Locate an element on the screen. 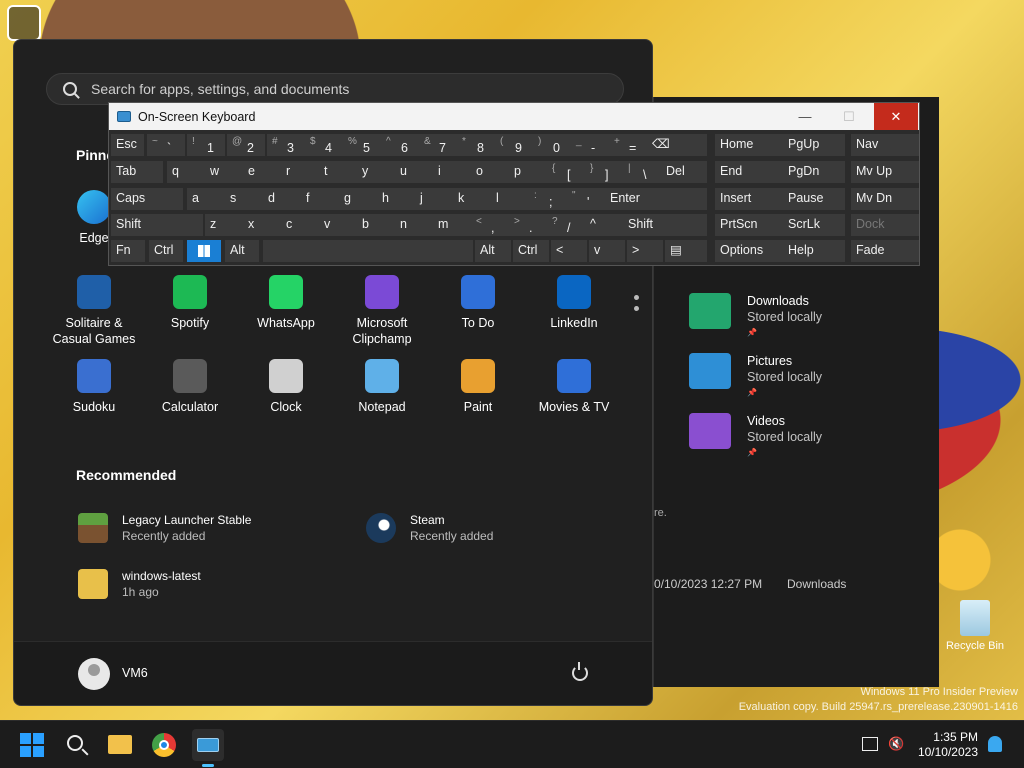 This screenshot has width=1024, height=768. key: y is located at coordinates (376, 172).